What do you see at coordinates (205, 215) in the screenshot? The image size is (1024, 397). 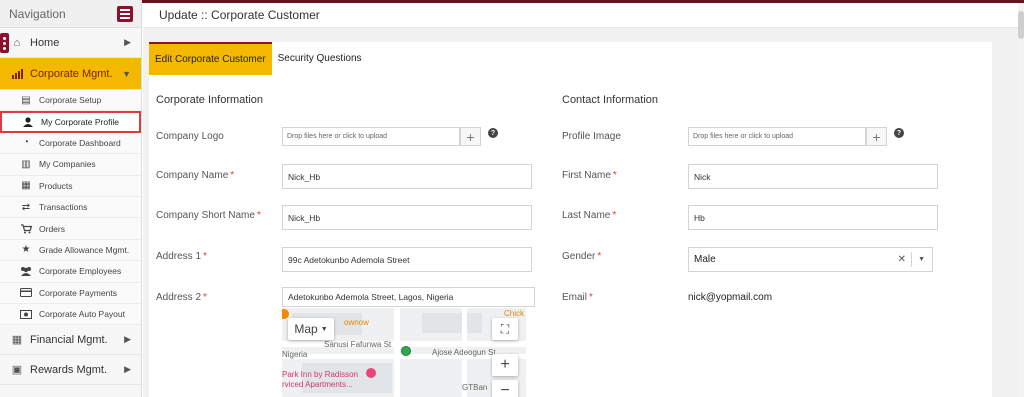 I see `label-text: Company Short Name` at bounding box center [205, 215].